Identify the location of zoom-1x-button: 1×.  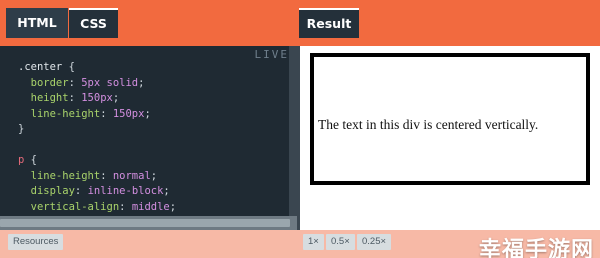
(313, 242).